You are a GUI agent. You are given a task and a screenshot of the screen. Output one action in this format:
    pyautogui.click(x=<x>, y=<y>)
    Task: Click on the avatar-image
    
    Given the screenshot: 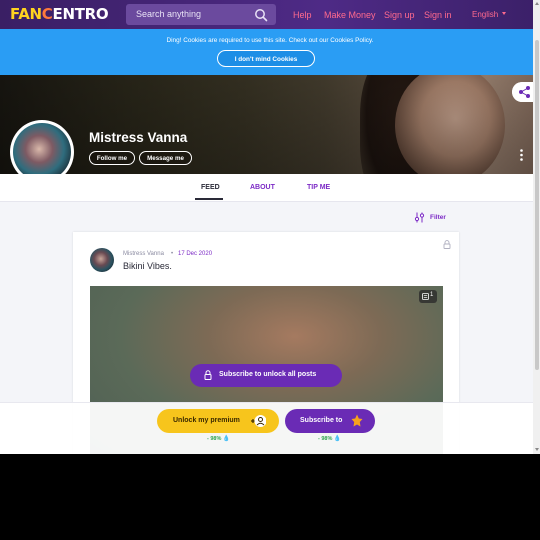 What is the action you would take?
    pyautogui.click(x=42, y=152)
    